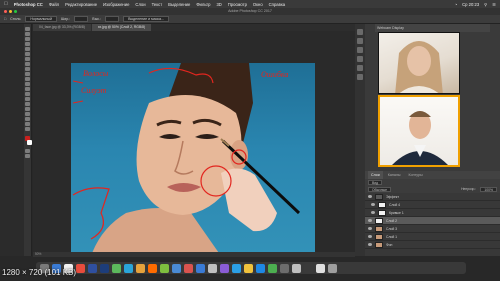 This screenshot has height=281, width=500. Describe the element at coordinates (360, 32) in the screenshot. I see `history-panel-icon` at that location.